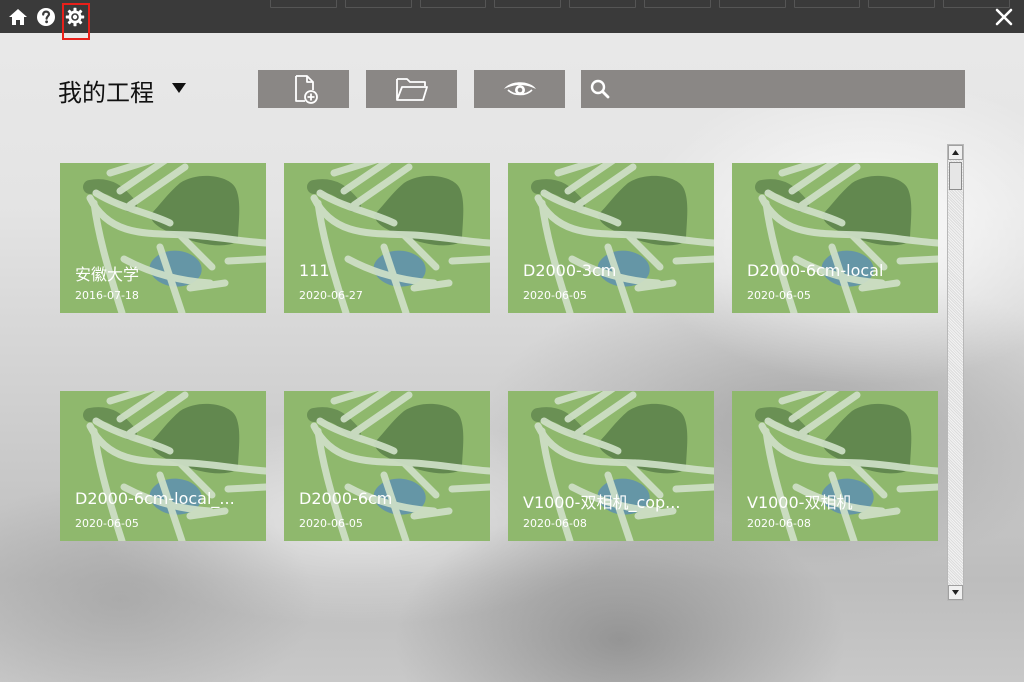 The height and width of the screenshot is (682, 1024). I want to click on project-card: V1000-双相机_cop... 2020-06-08, so click(611, 466).